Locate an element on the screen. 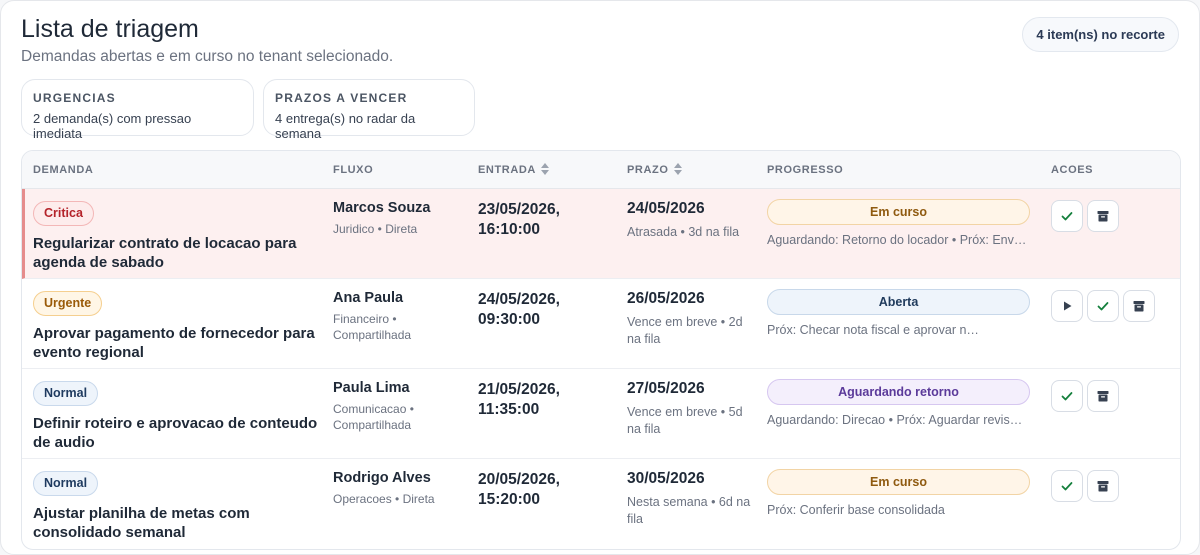 The width and height of the screenshot is (1200, 555). column-header-fluxo: FLUXO is located at coordinates (353, 170).